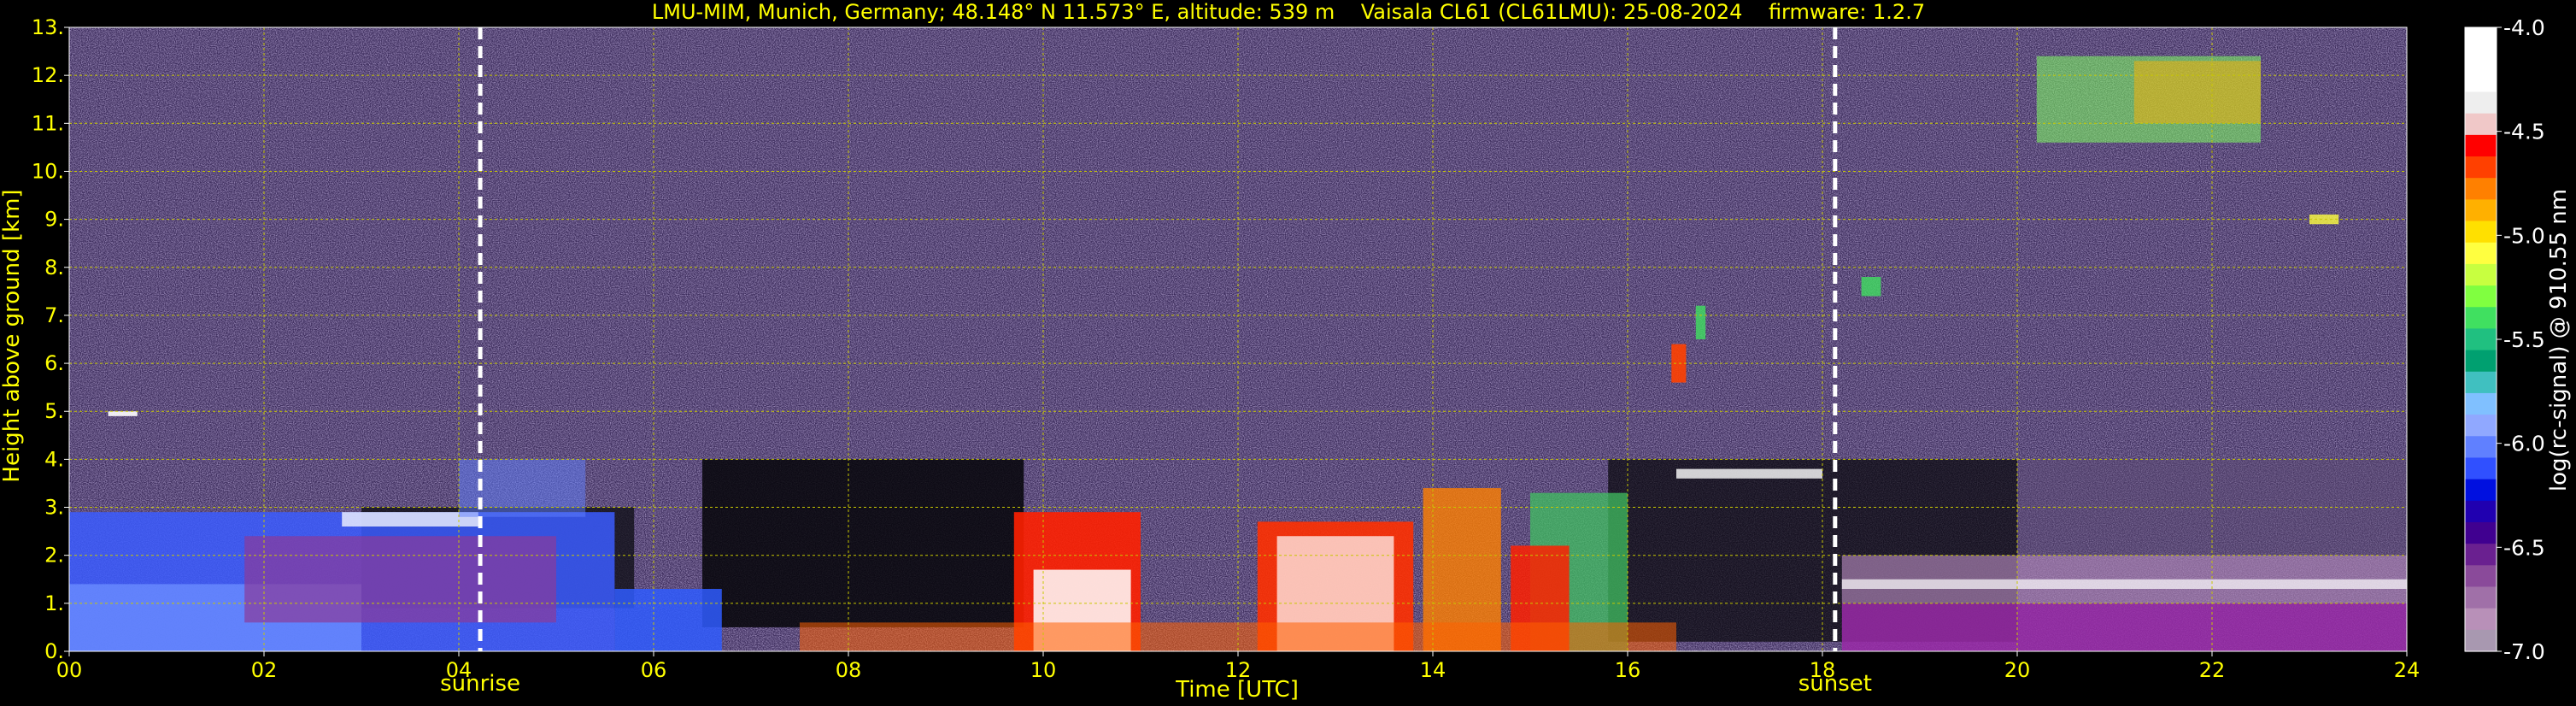  What do you see at coordinates (2559, 340) in the screenshot?
I see `colorbar-label: log(rc-signal) @ 910.55 nm` at bounding box center [2559, 340].